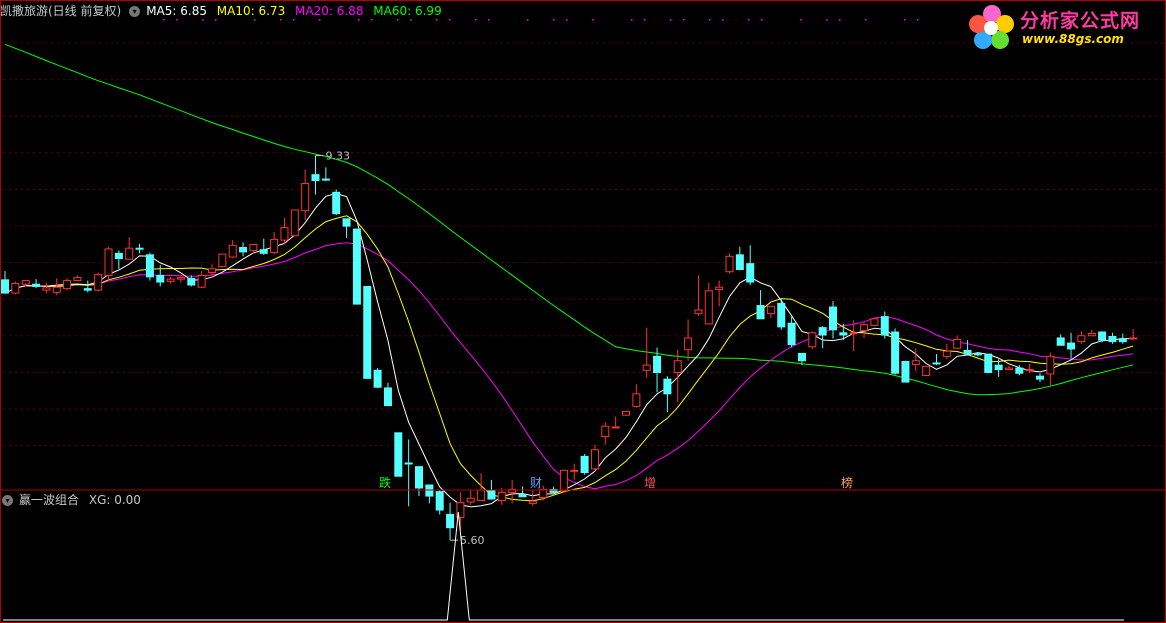  I want to click on flower-logo-icon, so click(991, 27).